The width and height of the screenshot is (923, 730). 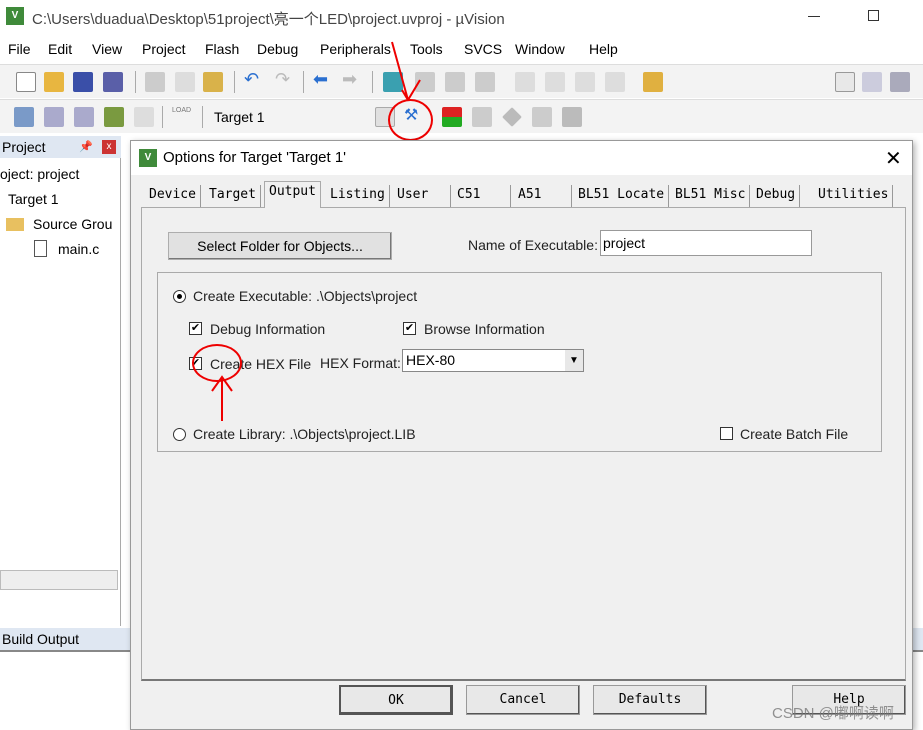 I want to click on select-packs-icon, so click(x=482, y=117).